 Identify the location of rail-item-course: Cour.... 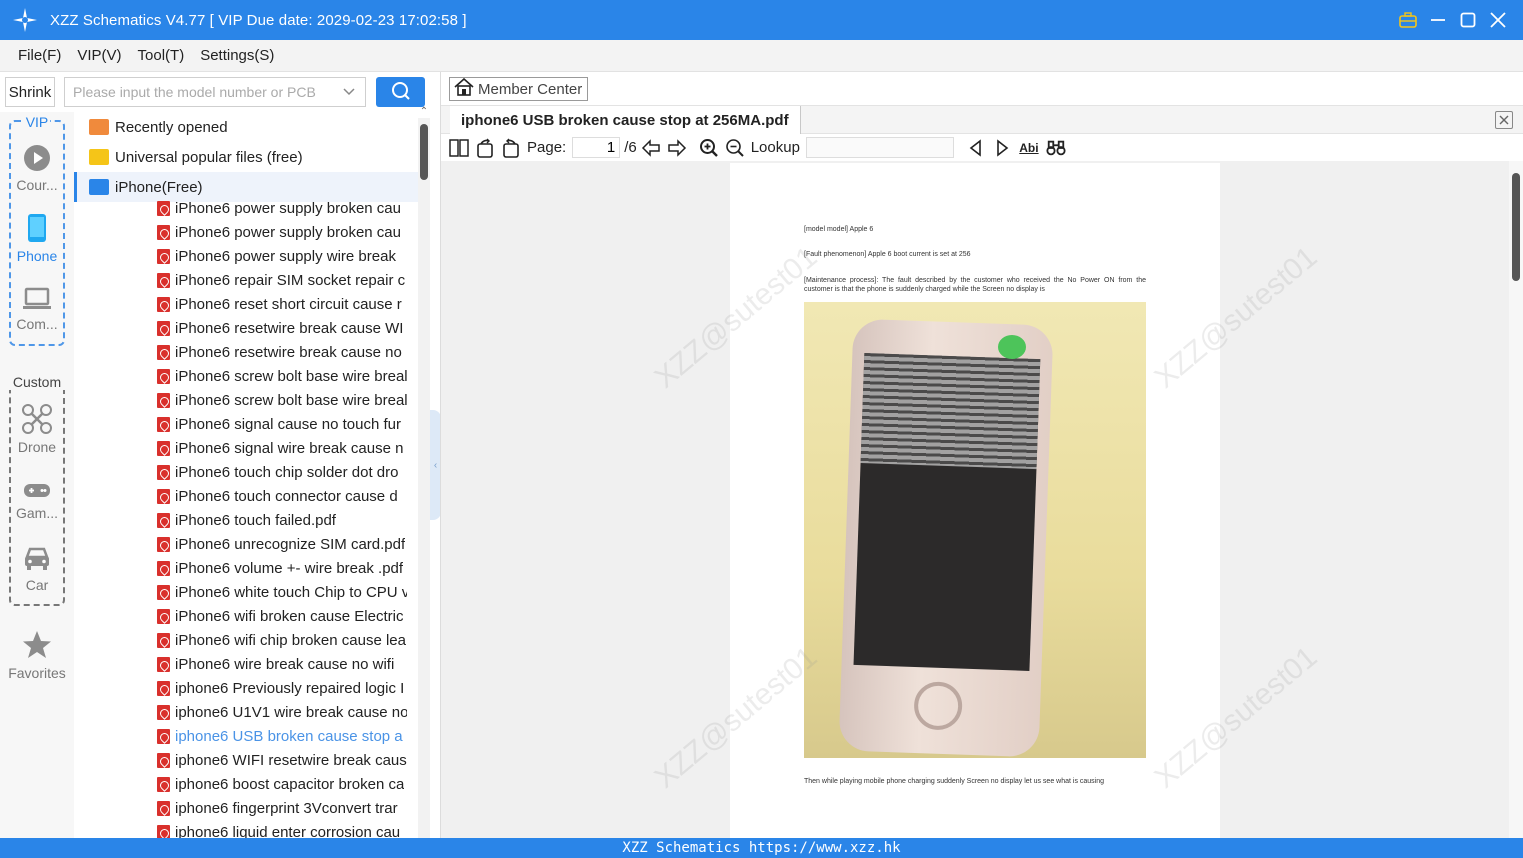
(37, 168).